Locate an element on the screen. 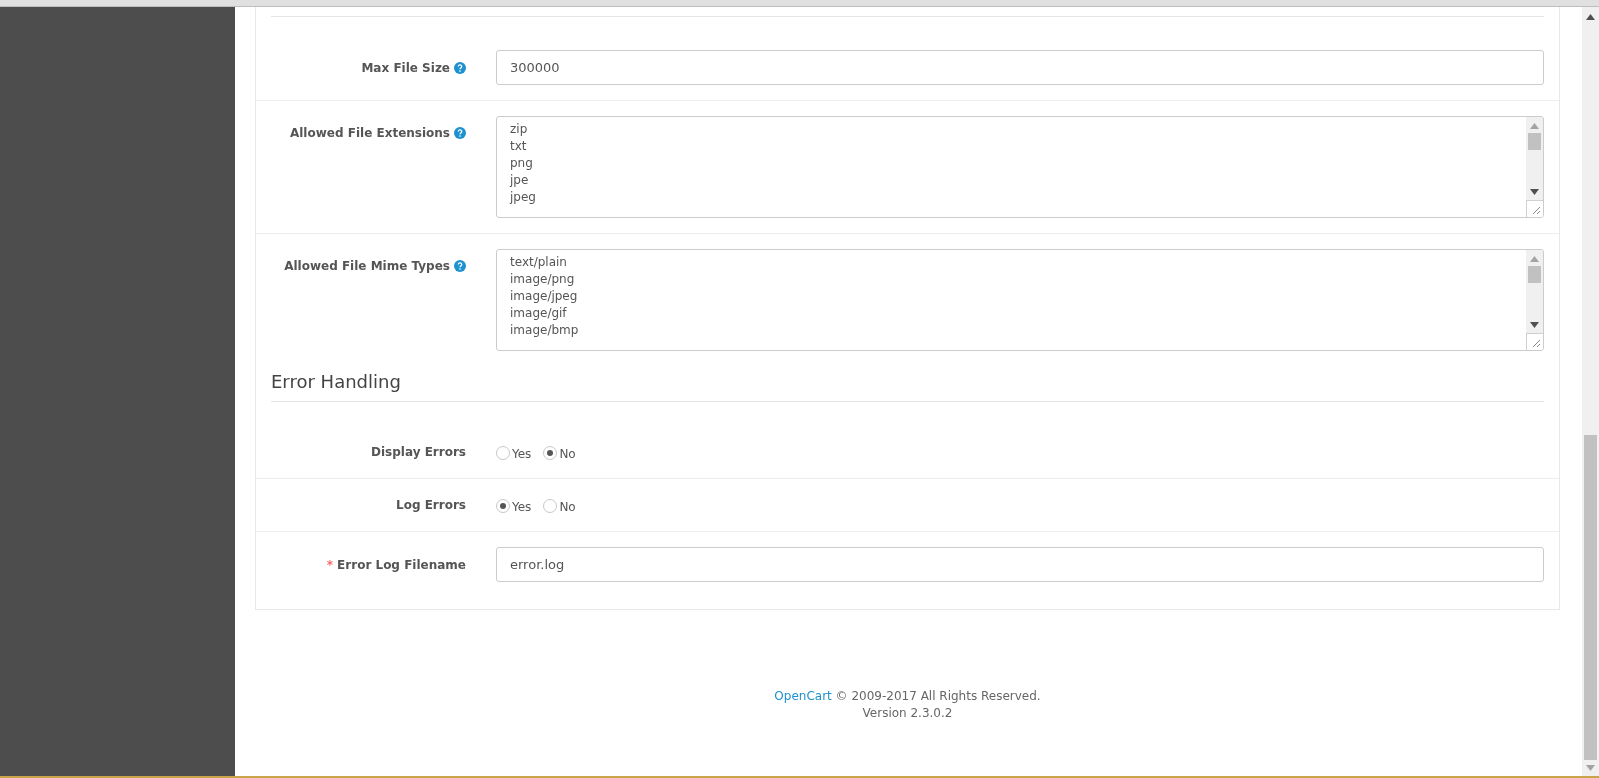 This screenshot has height=778, width=1599. textarea-line: jpeg is located at coordinates (523, 197).